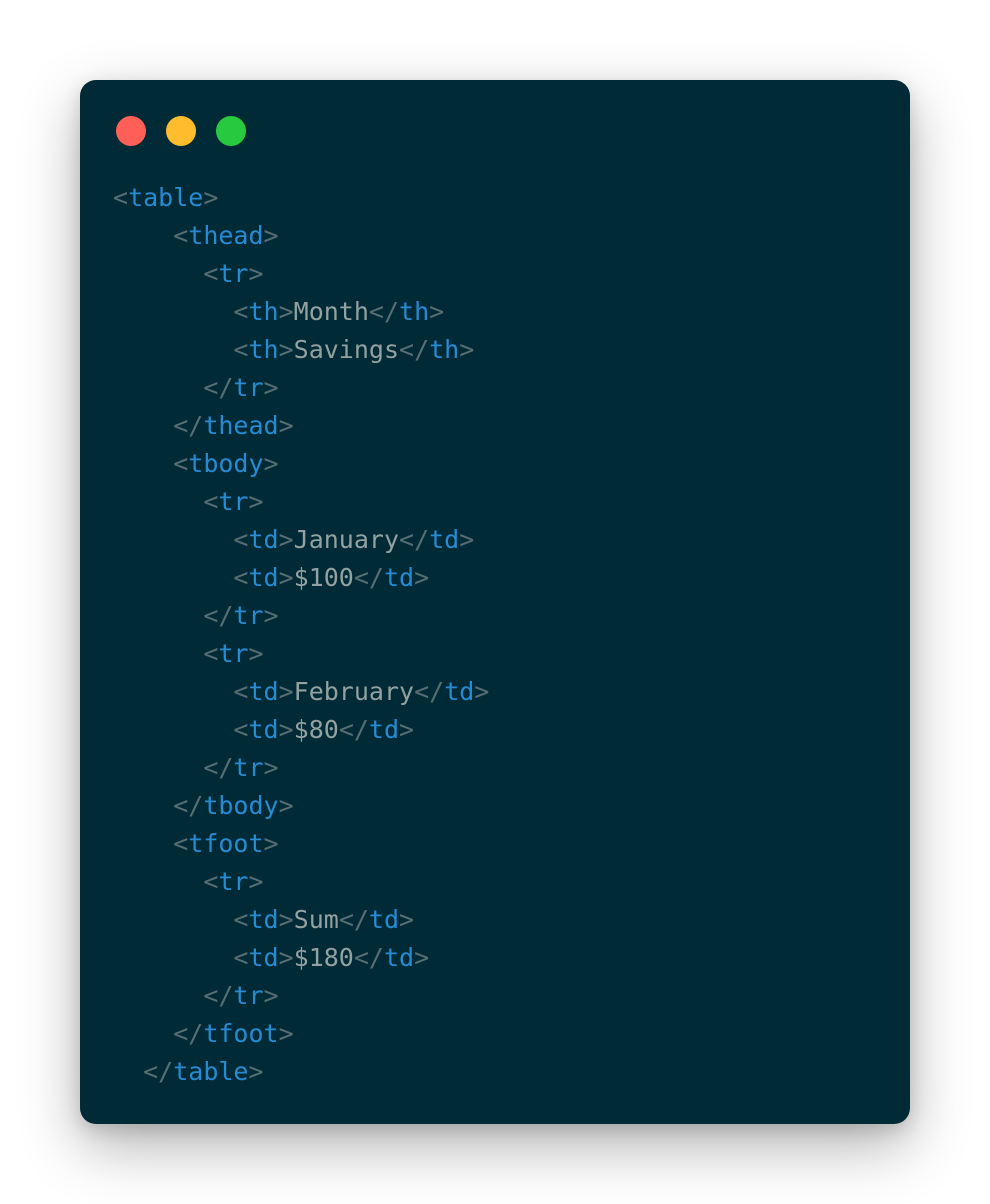  Describe the element at coordinates (316, 919) in the screenshot. I see `code-text-content: Sum` at that location.